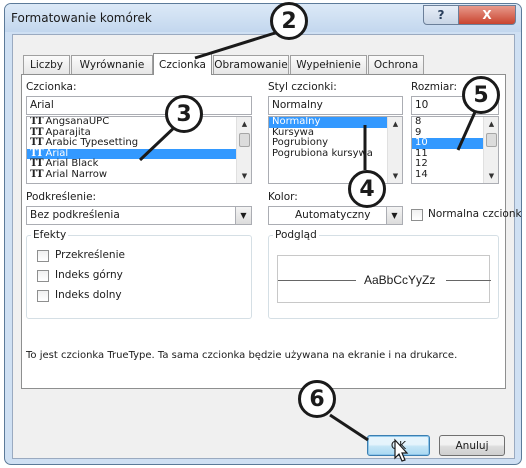 The height and width of the screenshot is (468, 526). I want to click on superscript-checkbox, so click(43, 276).